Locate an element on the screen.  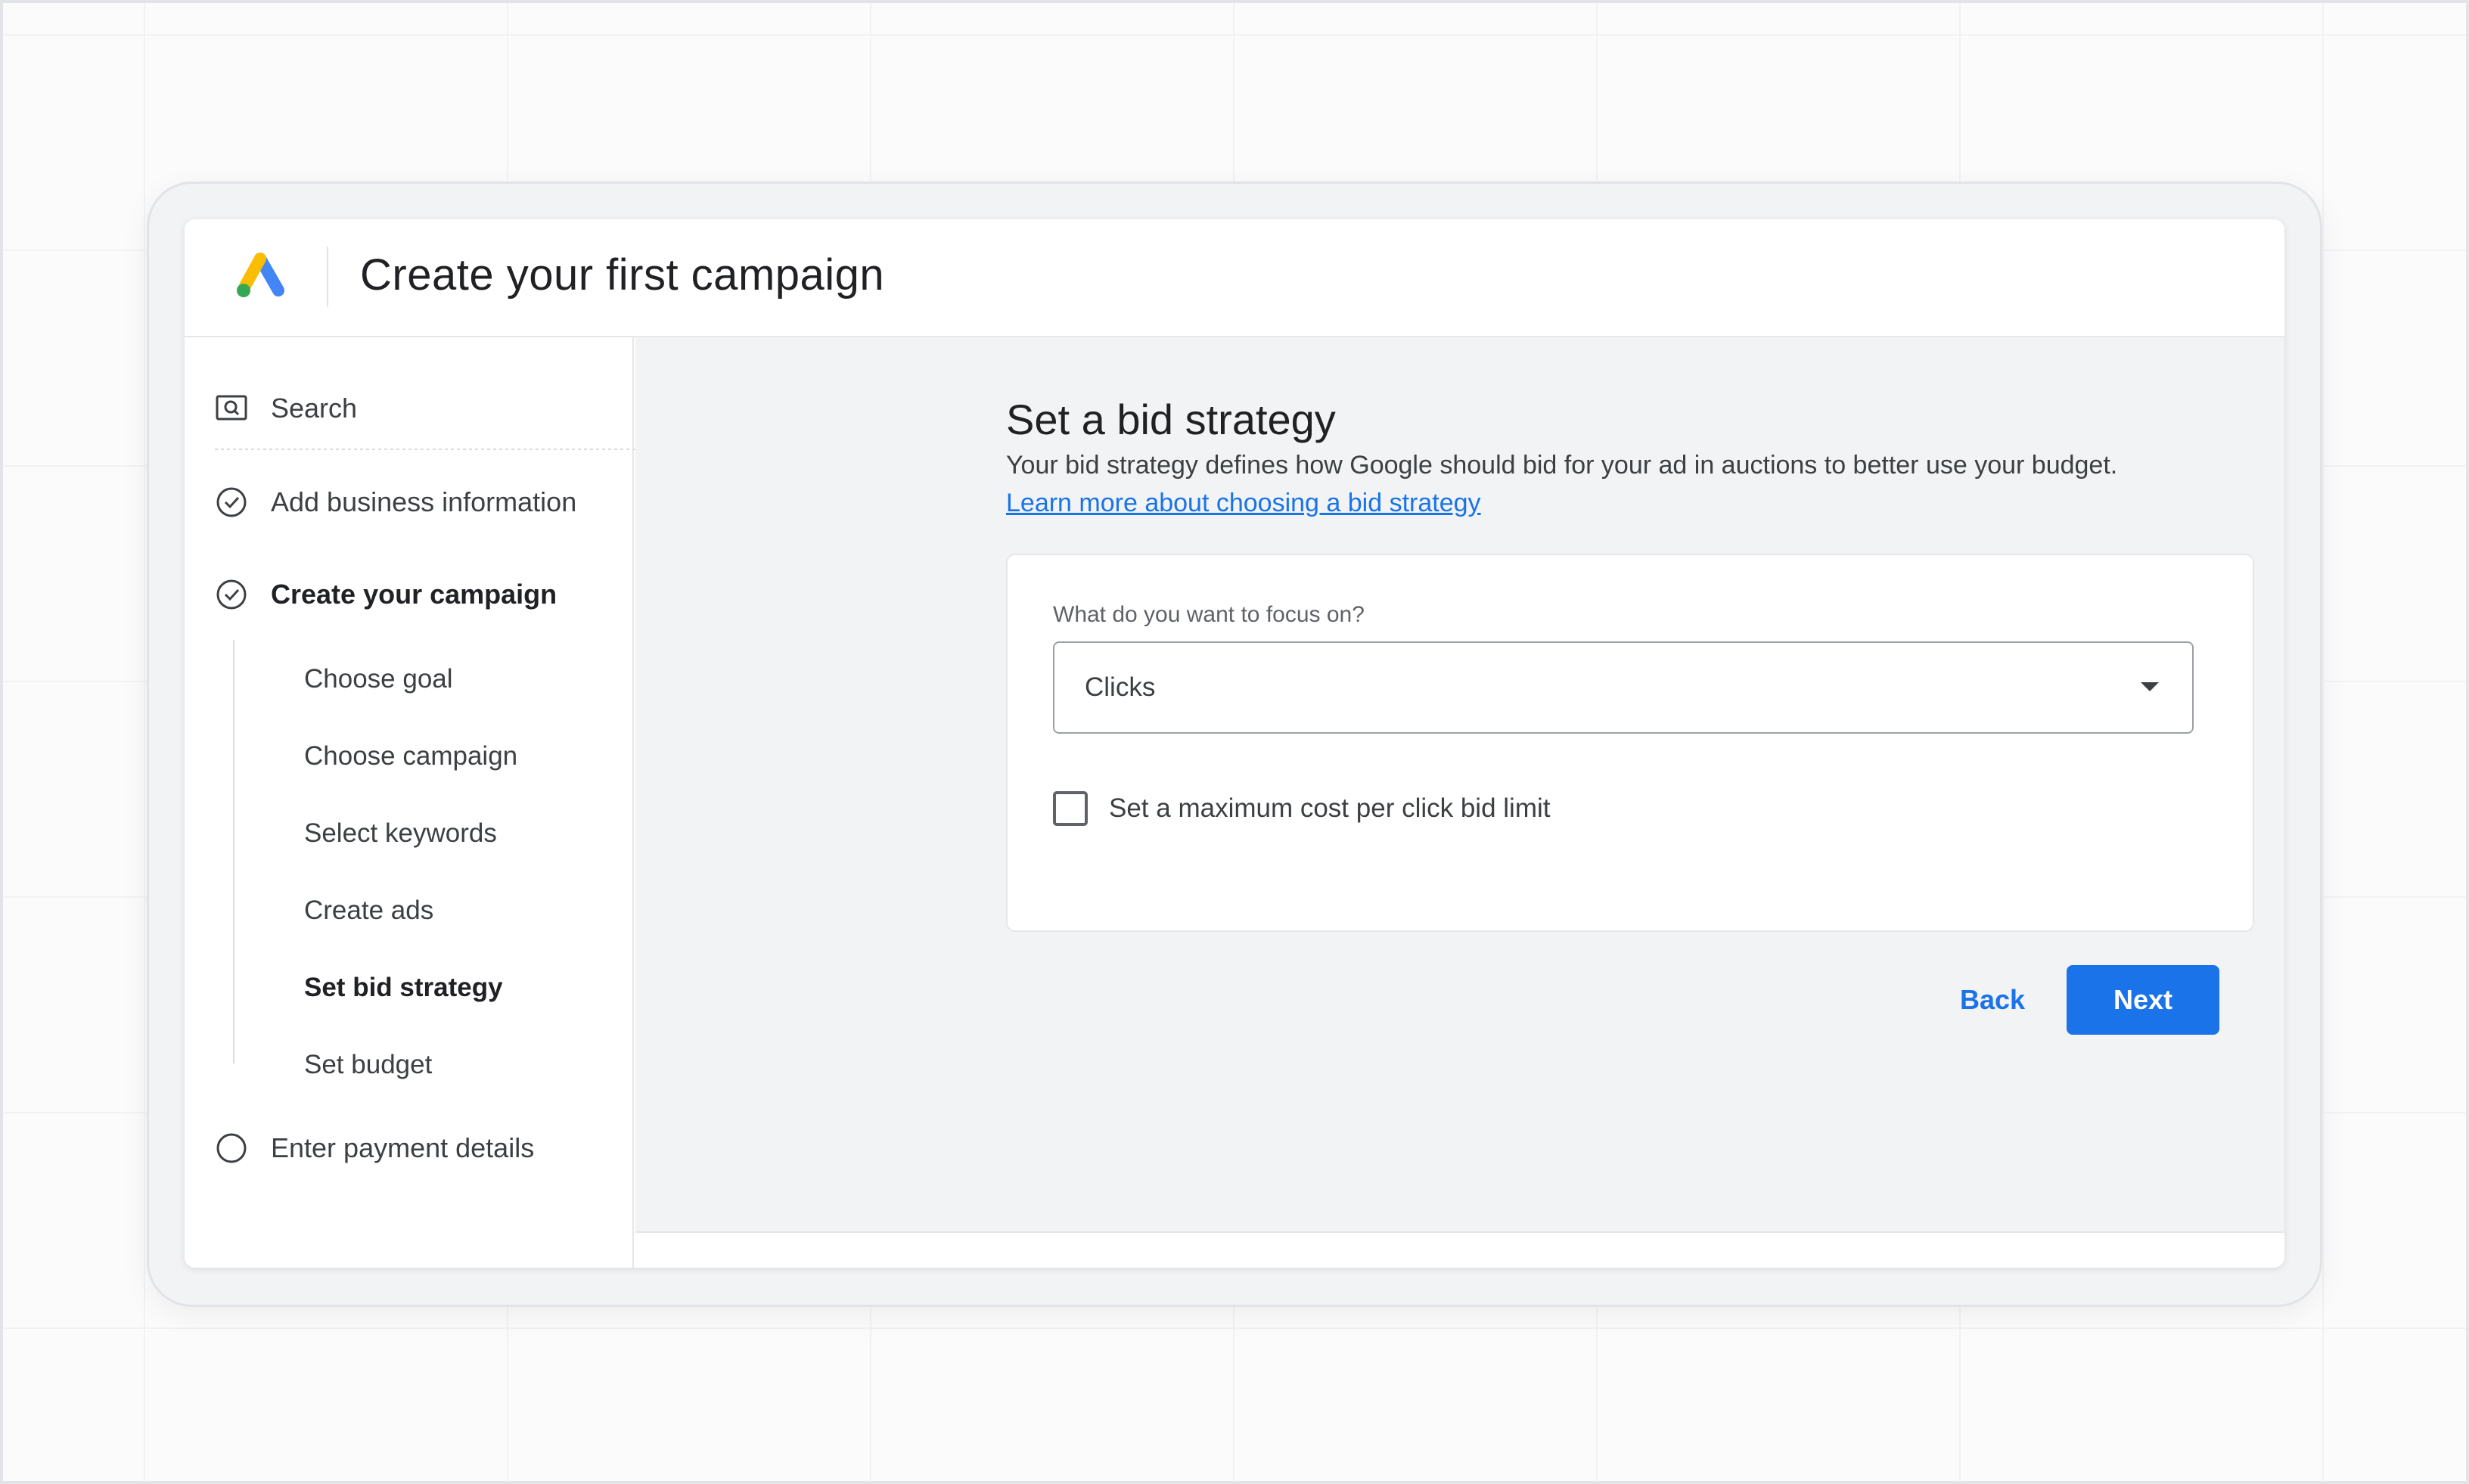
focus-select-value: Clicks is located at coordinates (1121, 687).